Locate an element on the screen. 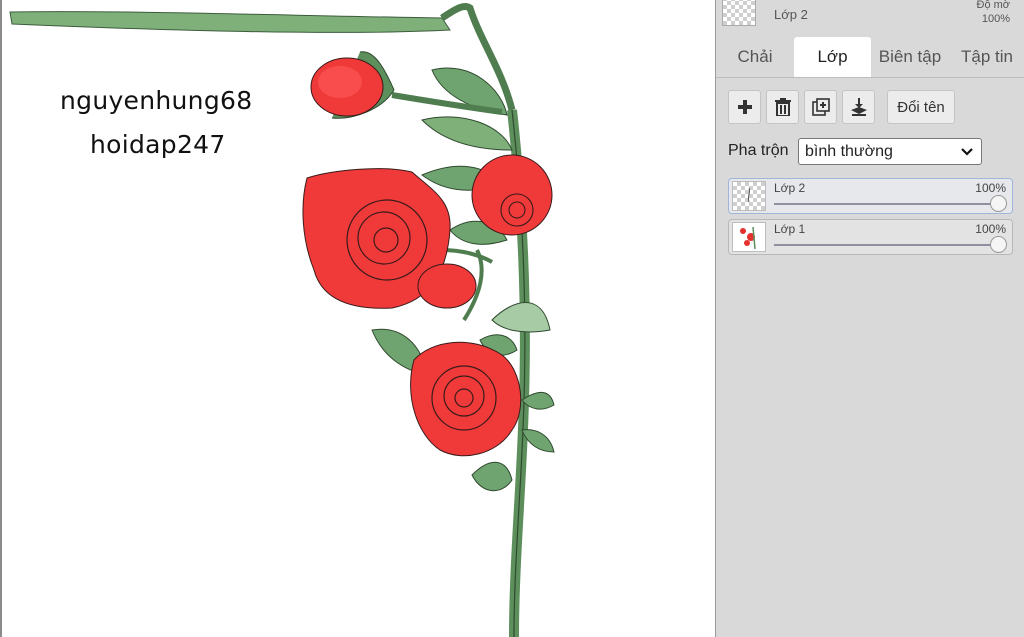 The width and height of the screenshot is (1024, 637). layer-name: Lớp 1 is located at coordinates (790, 229).